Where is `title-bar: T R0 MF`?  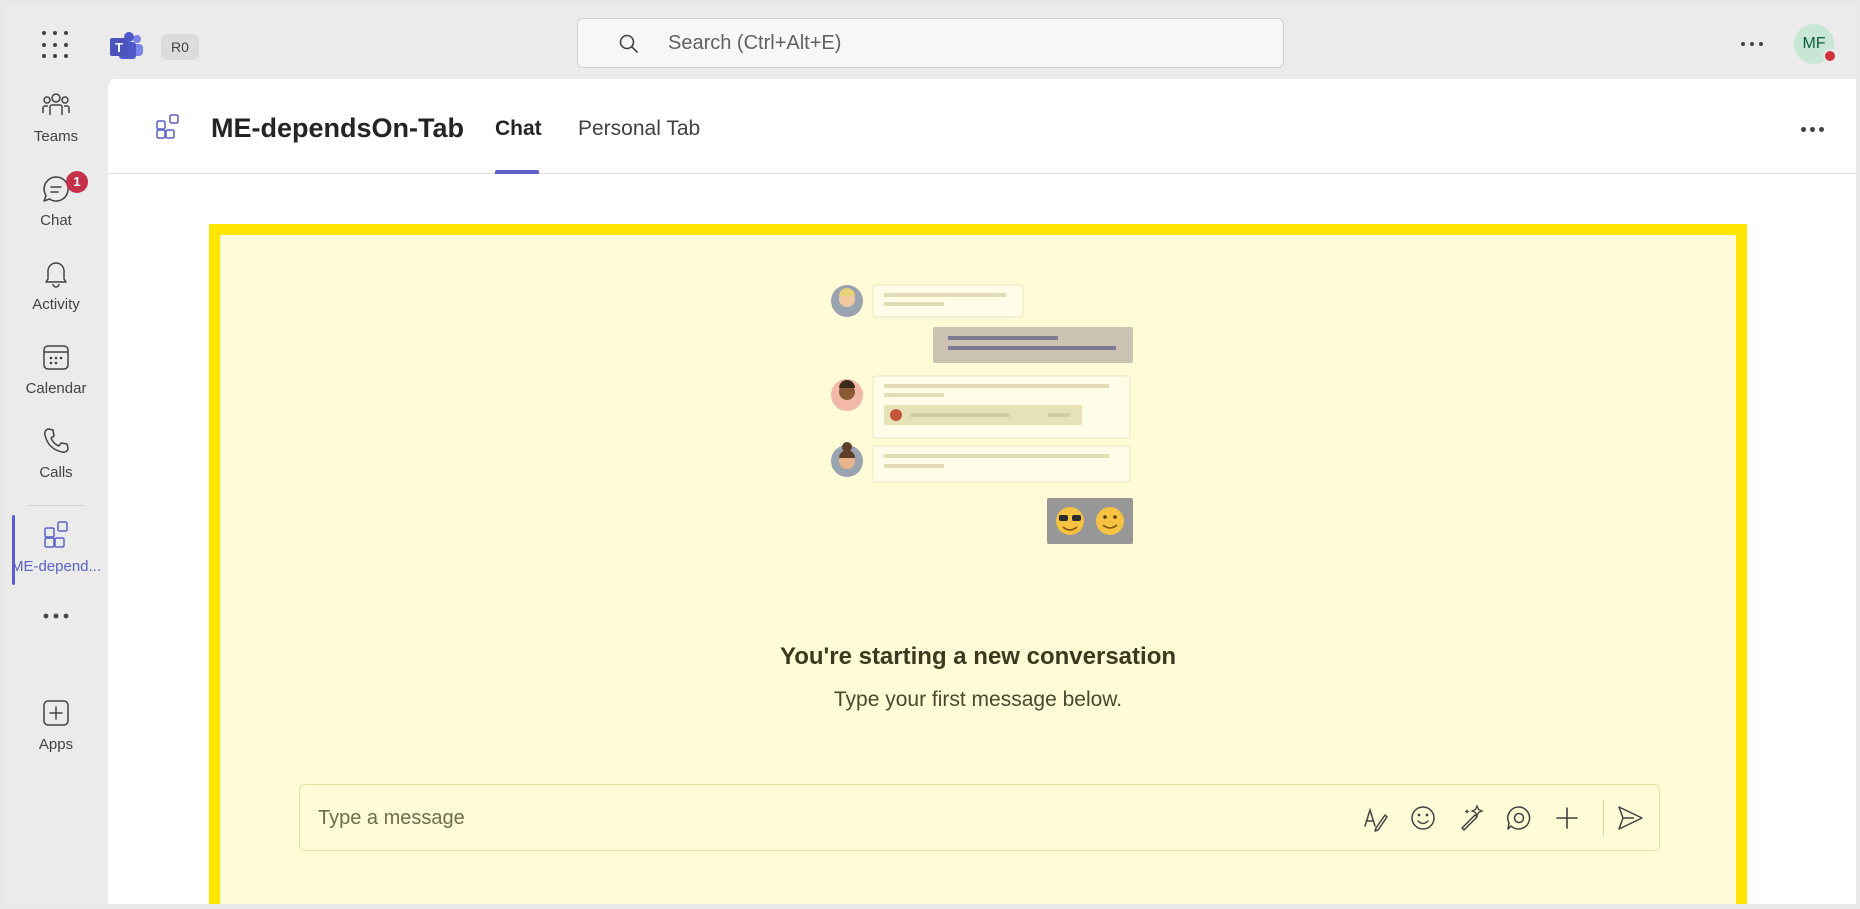 title-bar: T R0 MF is located at coordinates (930, 41).